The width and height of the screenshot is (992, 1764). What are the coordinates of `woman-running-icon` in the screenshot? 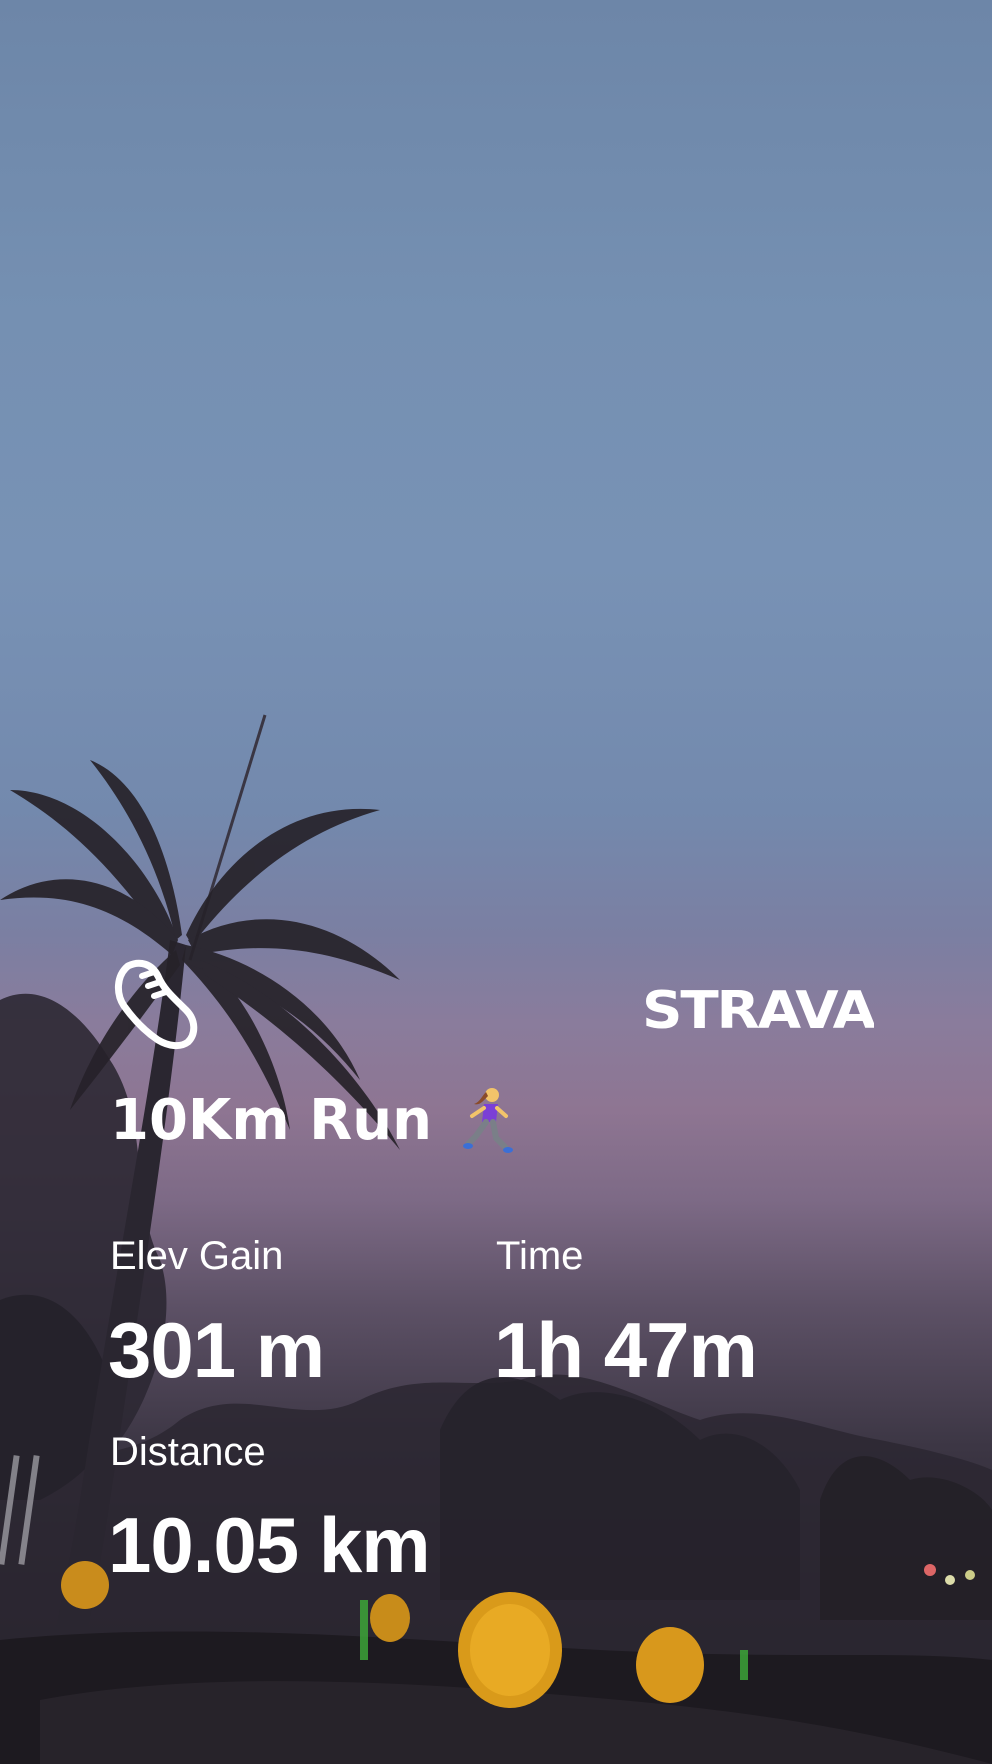 It's located at (488, 1120).